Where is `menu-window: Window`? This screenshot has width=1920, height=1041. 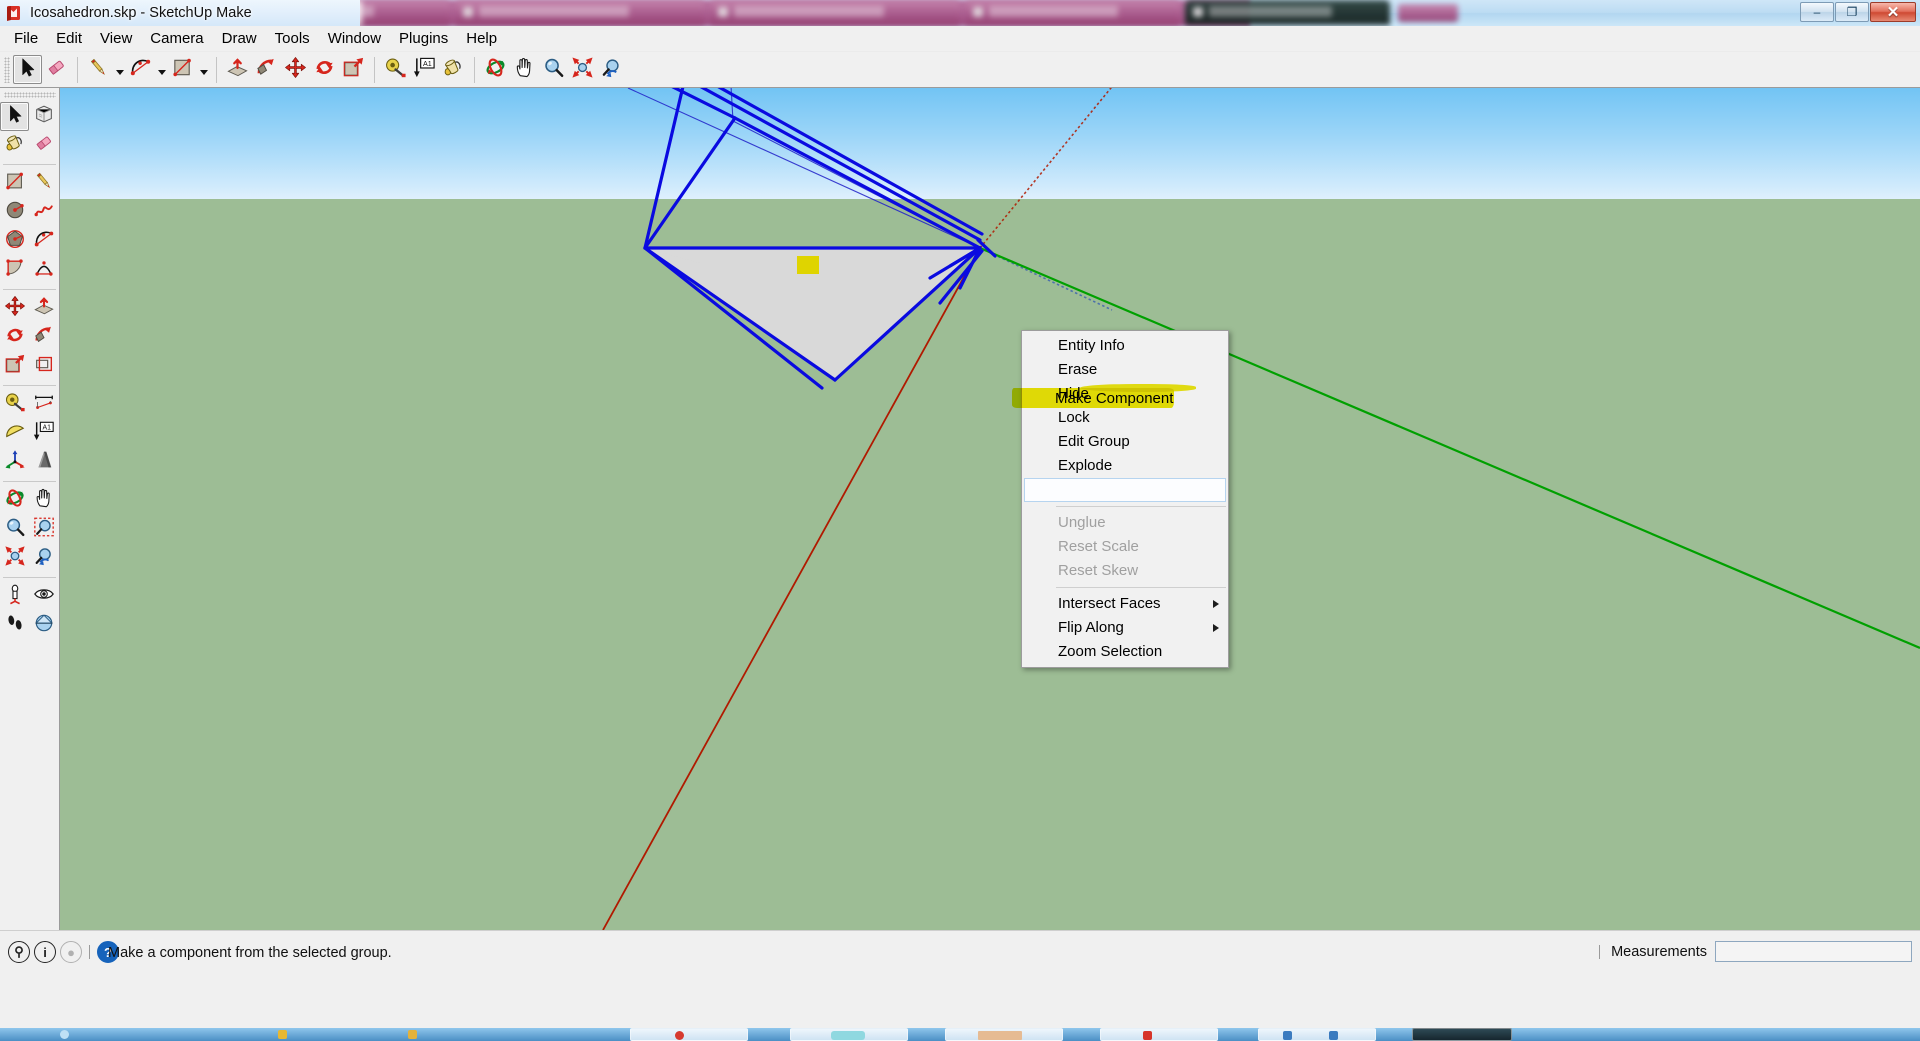
menu-window: Window is located at coordinates (354, 38).